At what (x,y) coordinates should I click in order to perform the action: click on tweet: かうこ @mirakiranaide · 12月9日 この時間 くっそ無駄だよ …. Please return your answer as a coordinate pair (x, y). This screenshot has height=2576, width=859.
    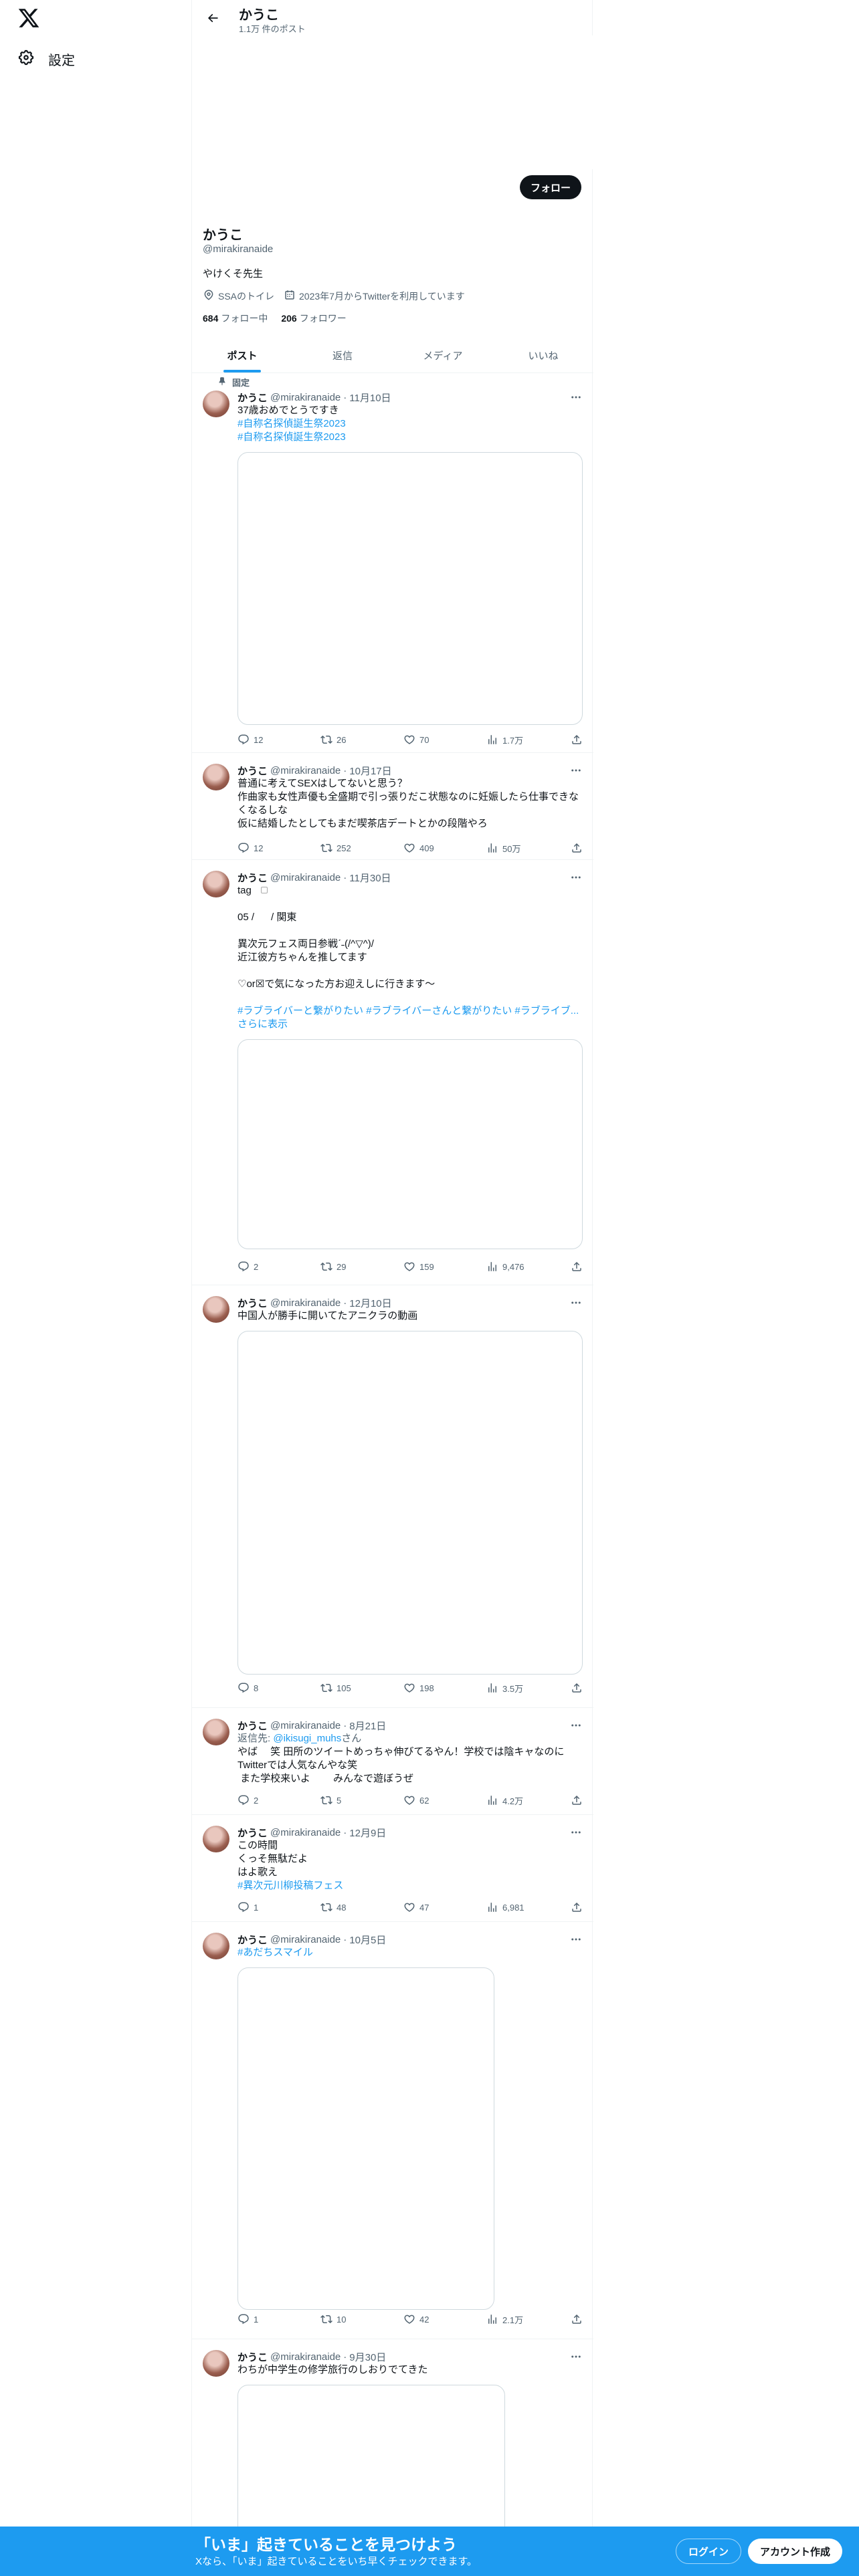
    Looking at the image, I should click on (393, 1868).